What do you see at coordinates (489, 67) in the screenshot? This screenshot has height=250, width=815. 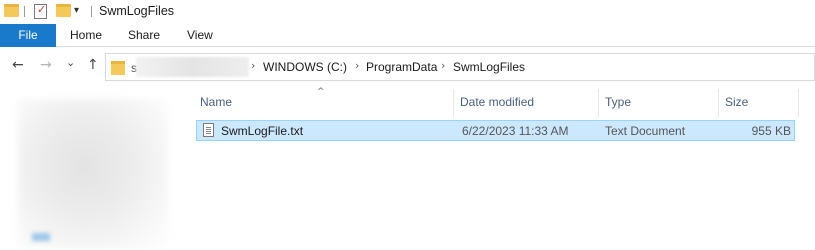 I see `breadcrumb-swmlogfiles: SwmLogFiles` at bounding box center [489, 67].